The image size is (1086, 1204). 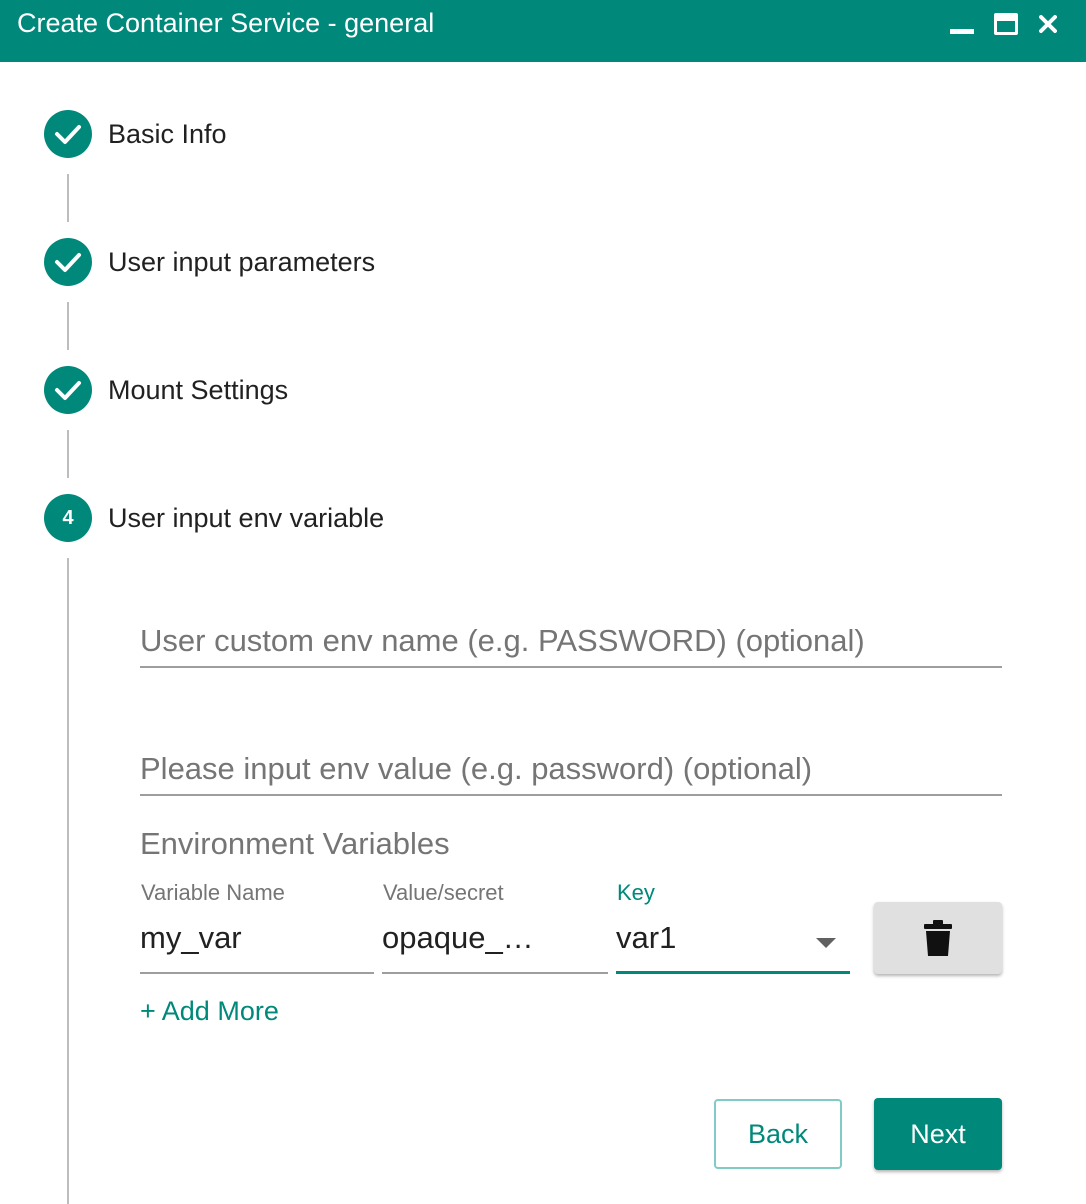 What do you see at coordinates (295, 843) in the screenshot?
I see `env-variables-title: Environment Variables` at bounding box center [295, 843].